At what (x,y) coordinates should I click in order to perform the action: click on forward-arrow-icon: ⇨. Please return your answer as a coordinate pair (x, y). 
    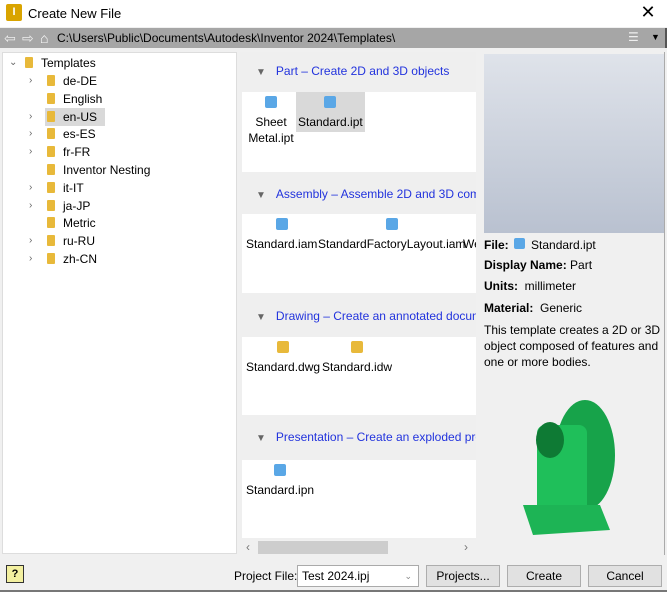
    Looking at the image, I should click on (28, 38).